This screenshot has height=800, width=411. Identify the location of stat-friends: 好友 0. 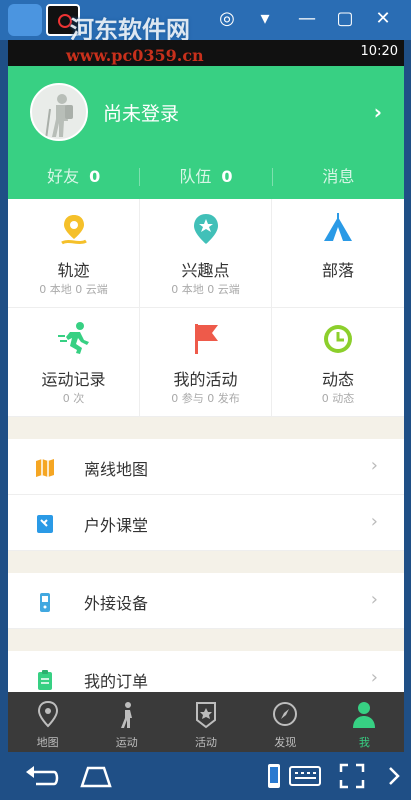
(73, 177).